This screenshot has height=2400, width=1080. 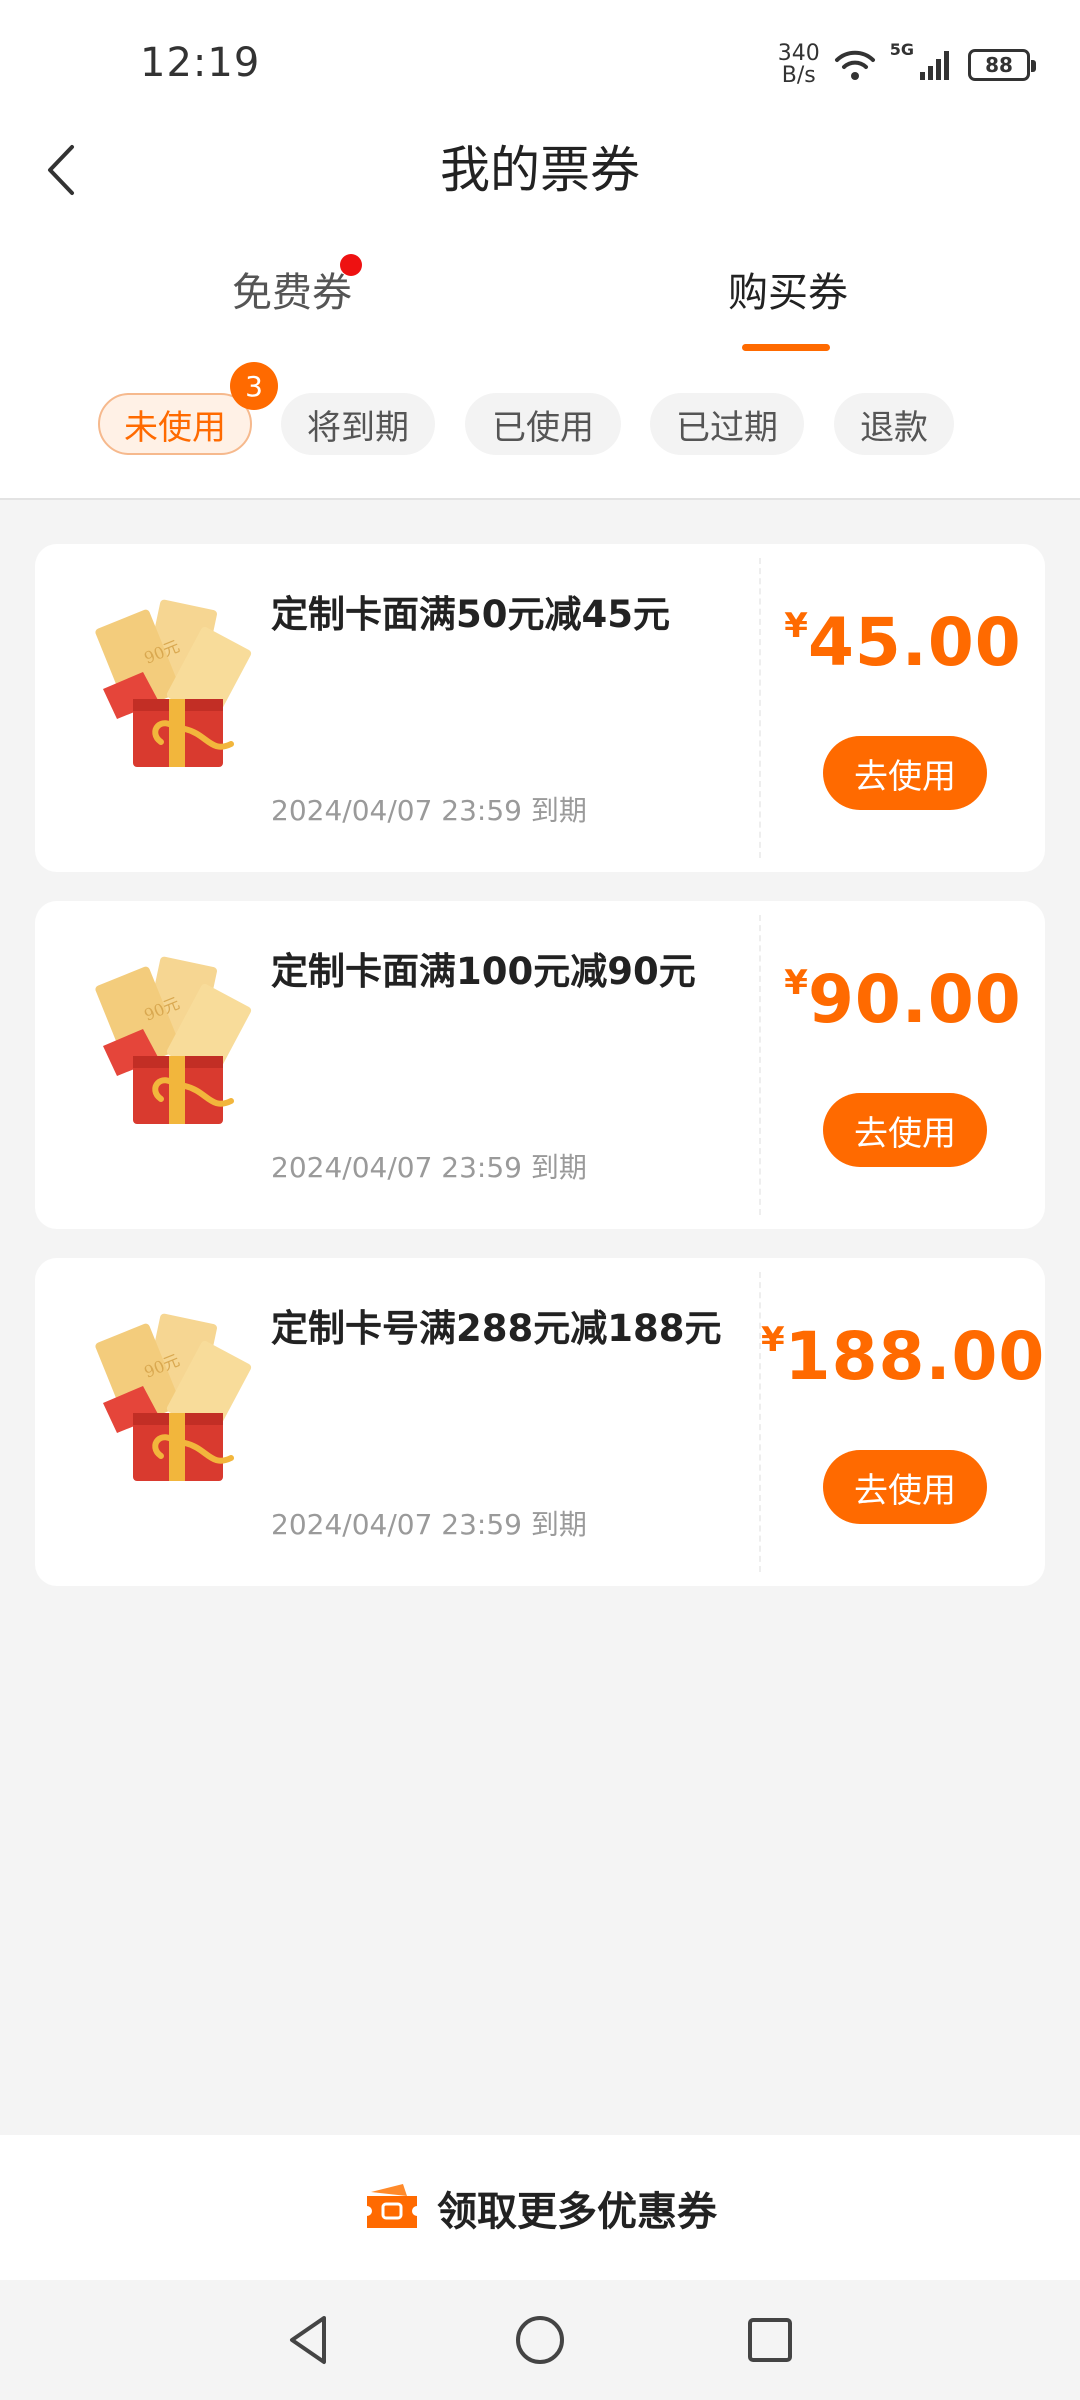 What do you see at coordinates (540, 170) in the screenshot?
I see `page-title: 我的票券` at bounding box center [540, 170].